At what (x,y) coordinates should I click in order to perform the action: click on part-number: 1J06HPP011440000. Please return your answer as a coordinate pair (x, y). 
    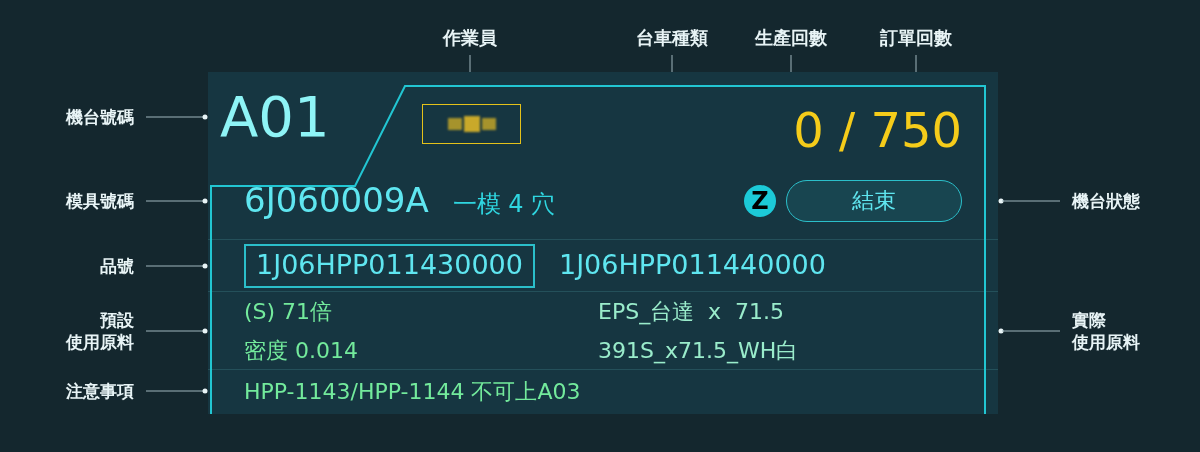
    Looking at the image, I should click on (692, 265).